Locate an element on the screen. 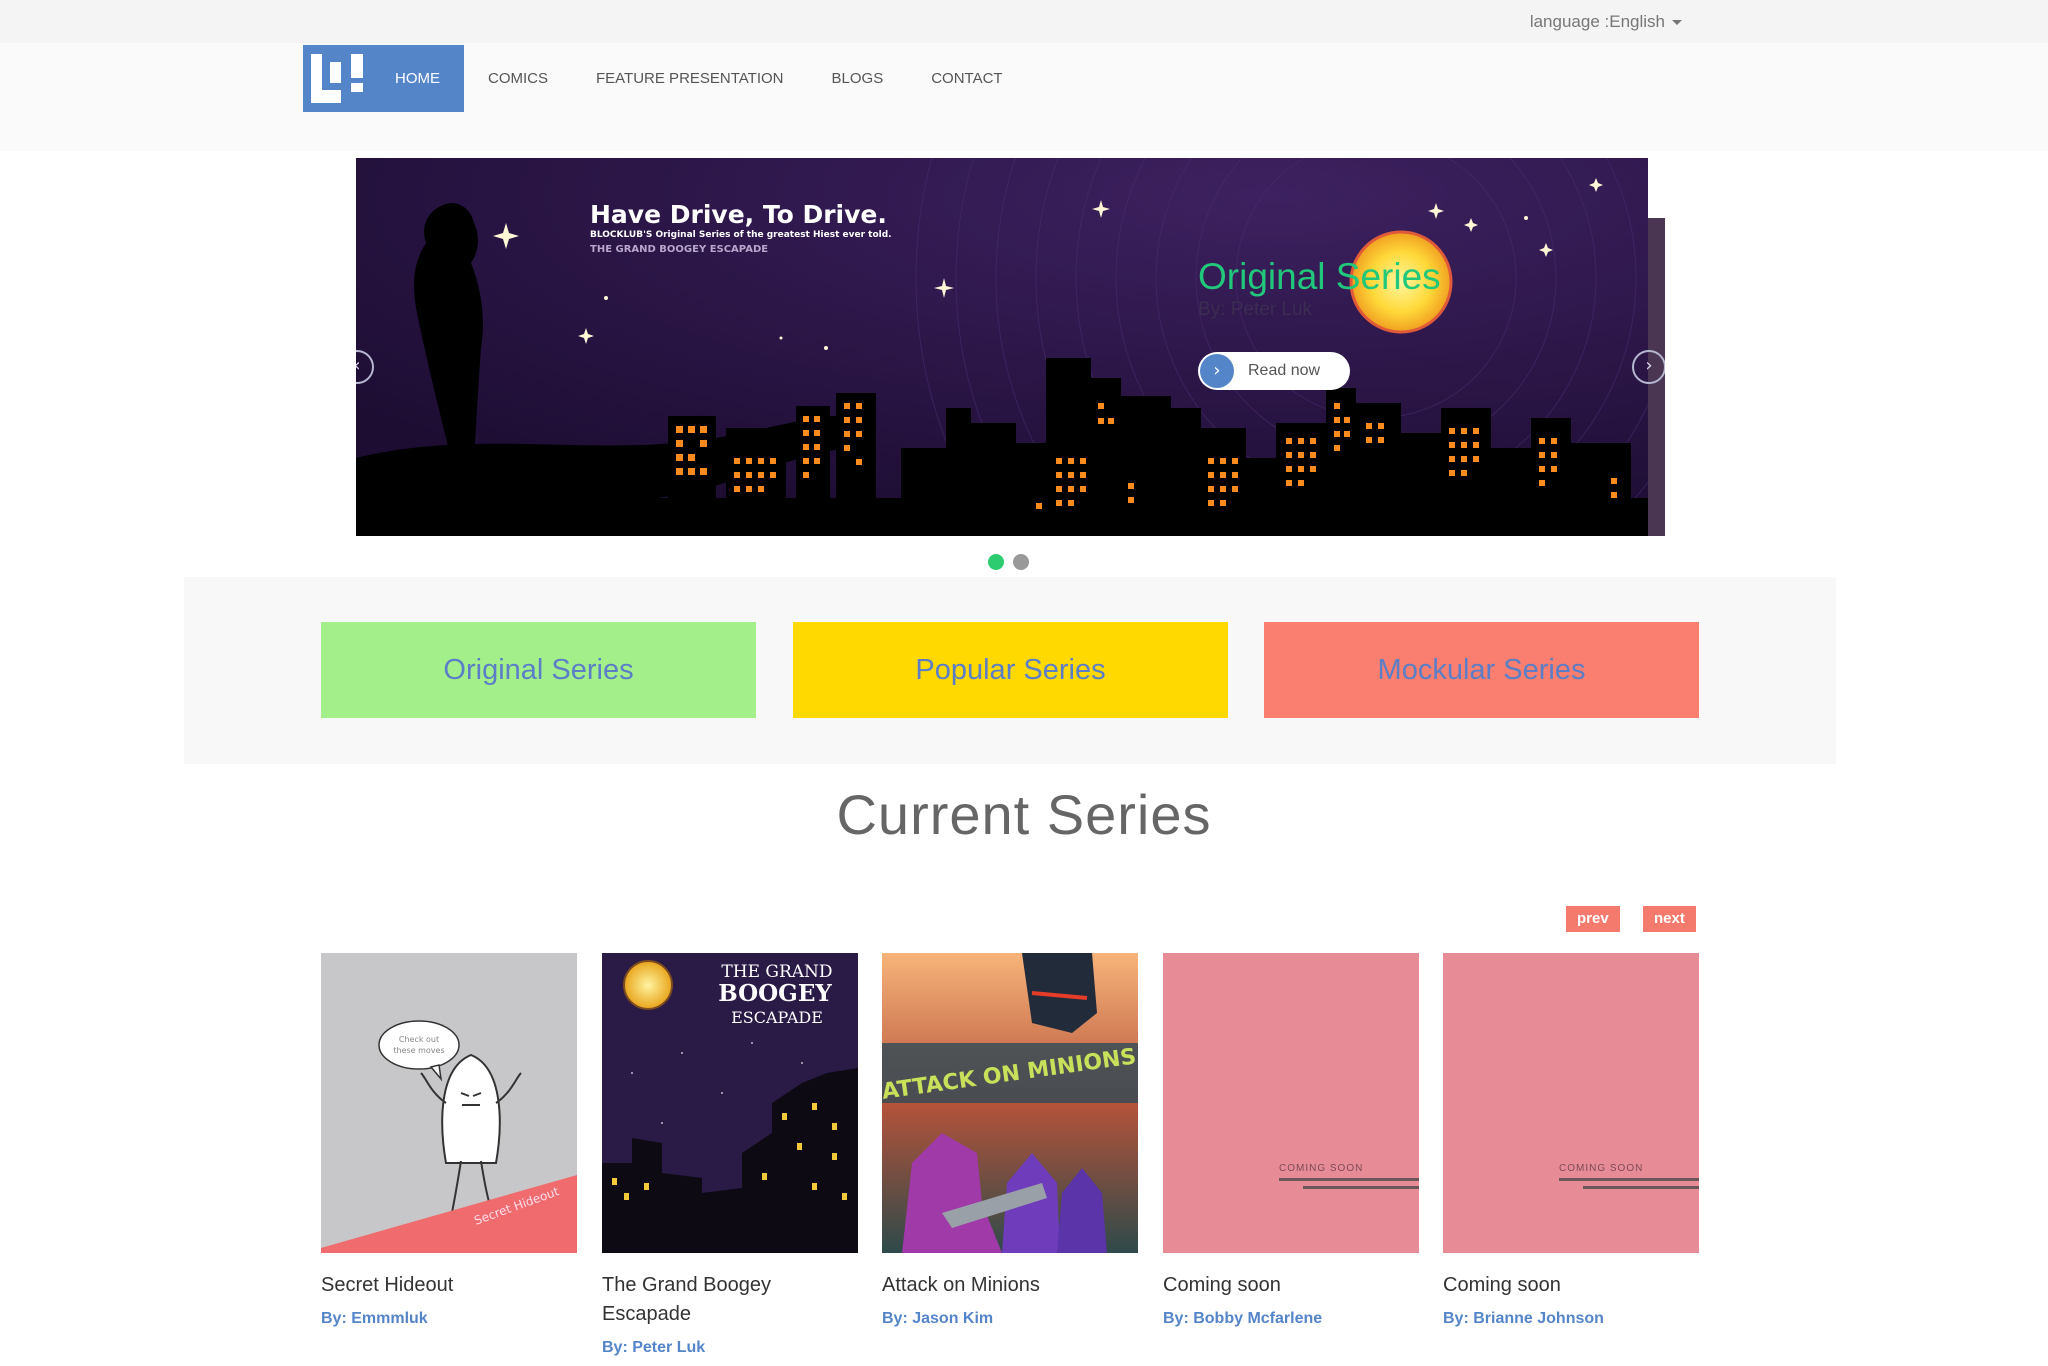 This screenshot has height=1366, width=2048. nav-comics: COMICS is located at coordinates (518, 78).